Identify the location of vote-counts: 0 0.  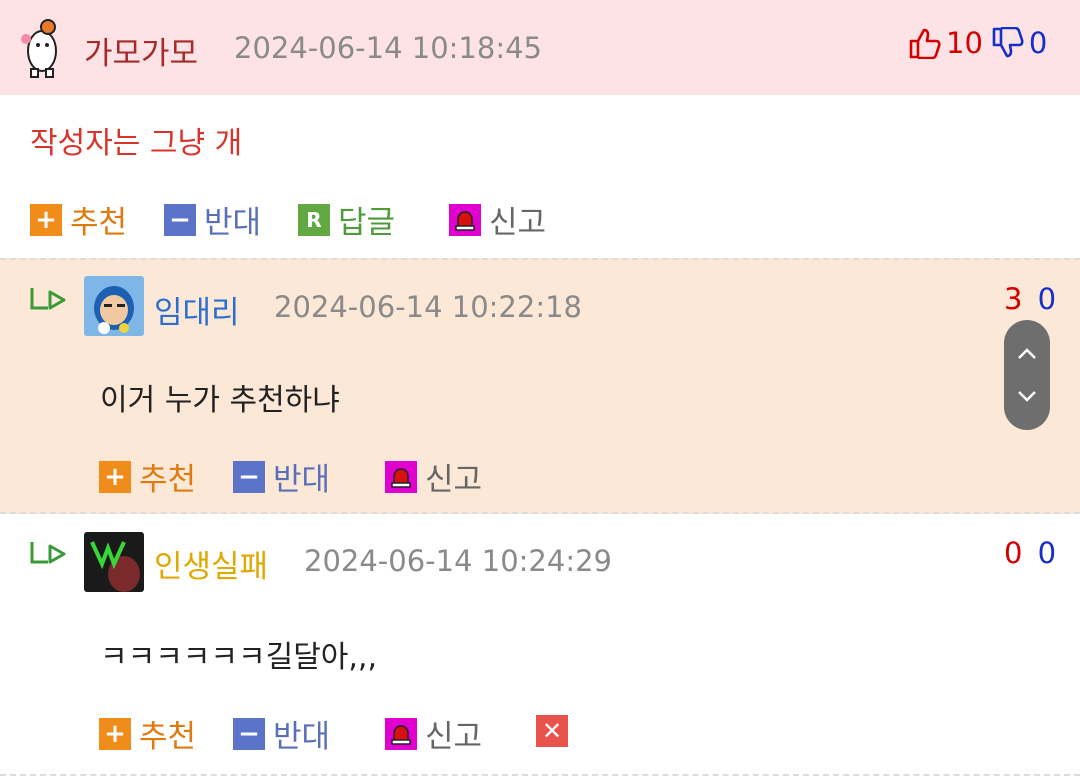
(1030, 553).